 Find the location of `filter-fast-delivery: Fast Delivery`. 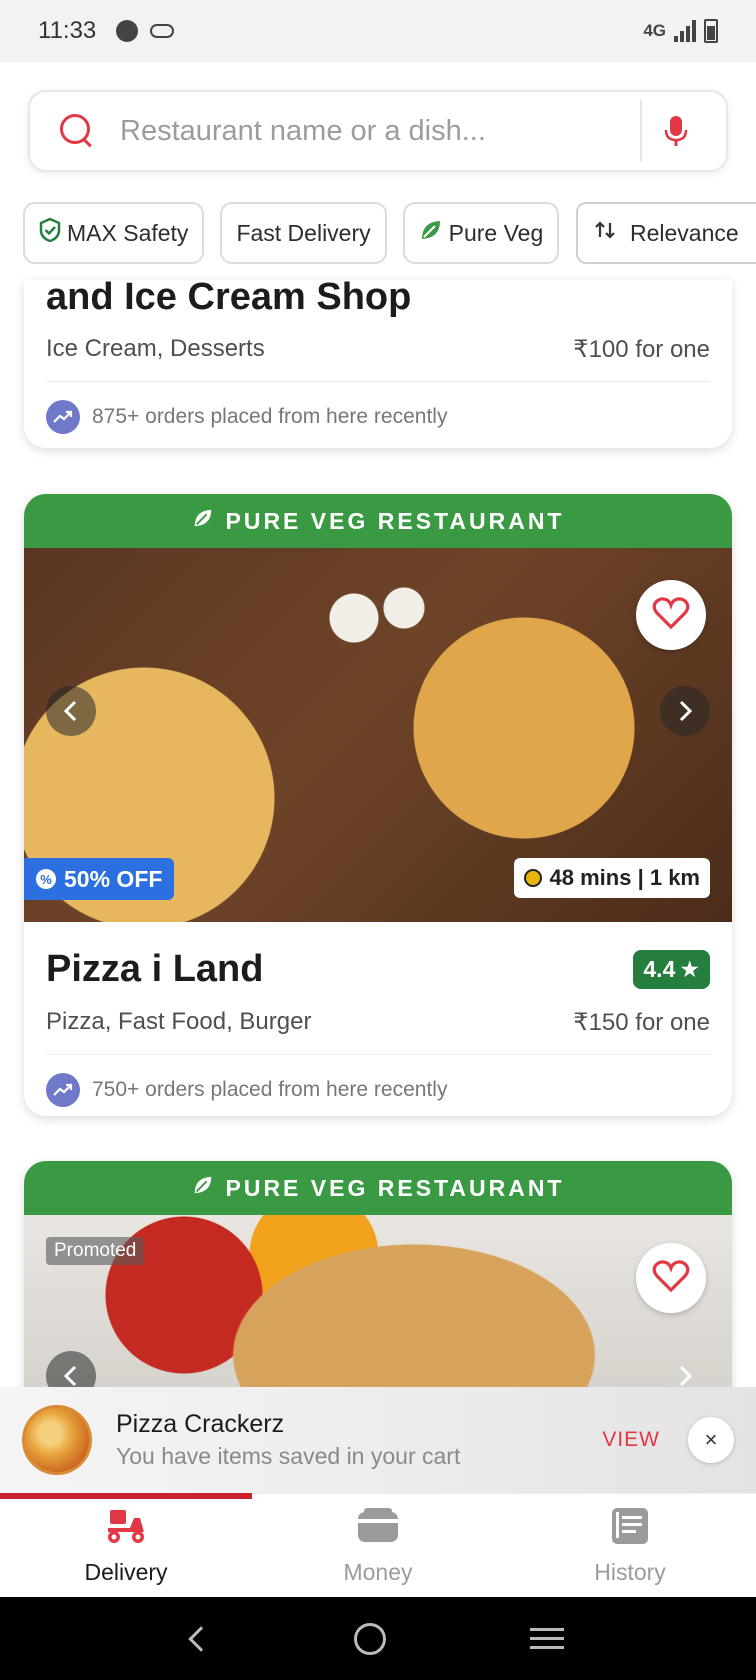

filter-fast-delivery: Fast Delivery is located at coordinates (303, 233).